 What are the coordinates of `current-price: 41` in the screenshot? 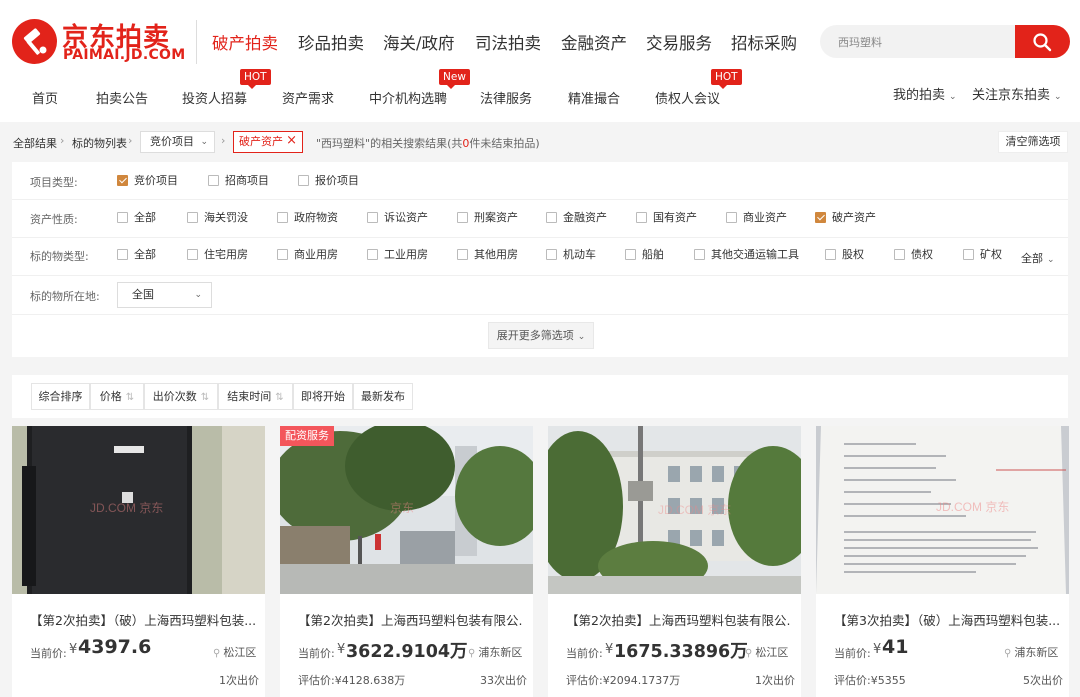 It's located at (895, 647).